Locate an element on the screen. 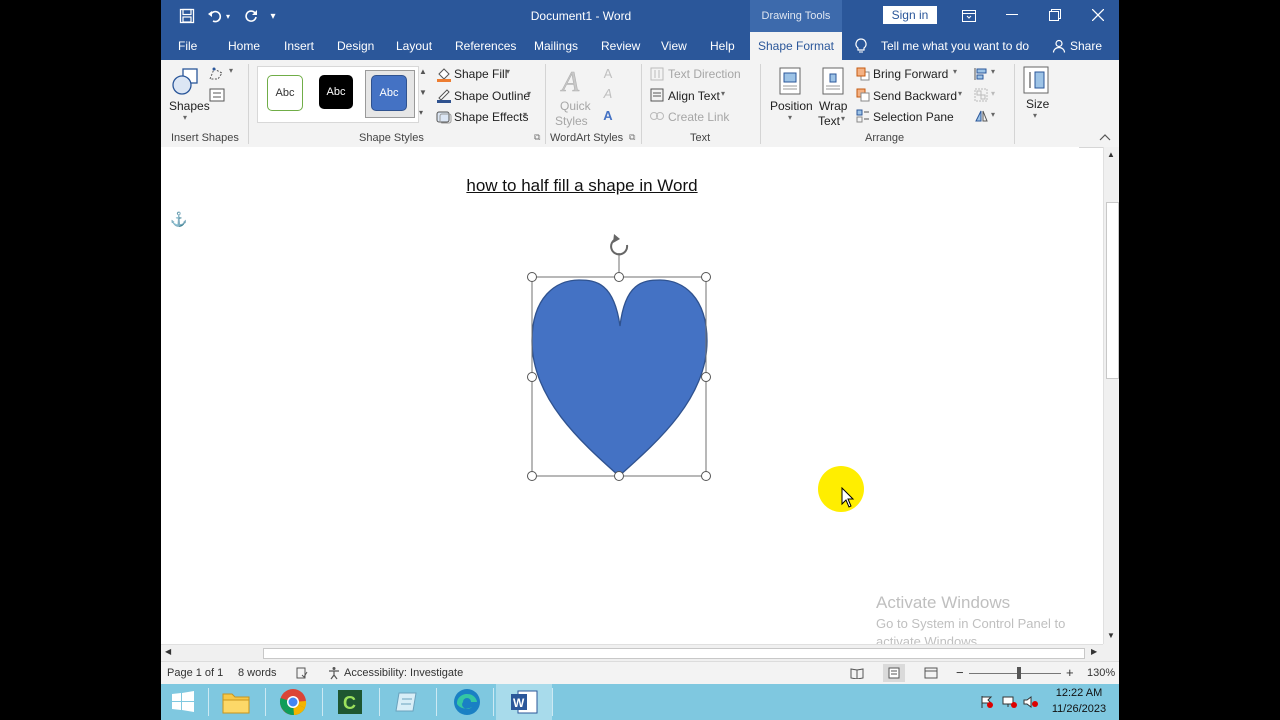  word-taskbar-icon: W is located at coordinates (524, 702).